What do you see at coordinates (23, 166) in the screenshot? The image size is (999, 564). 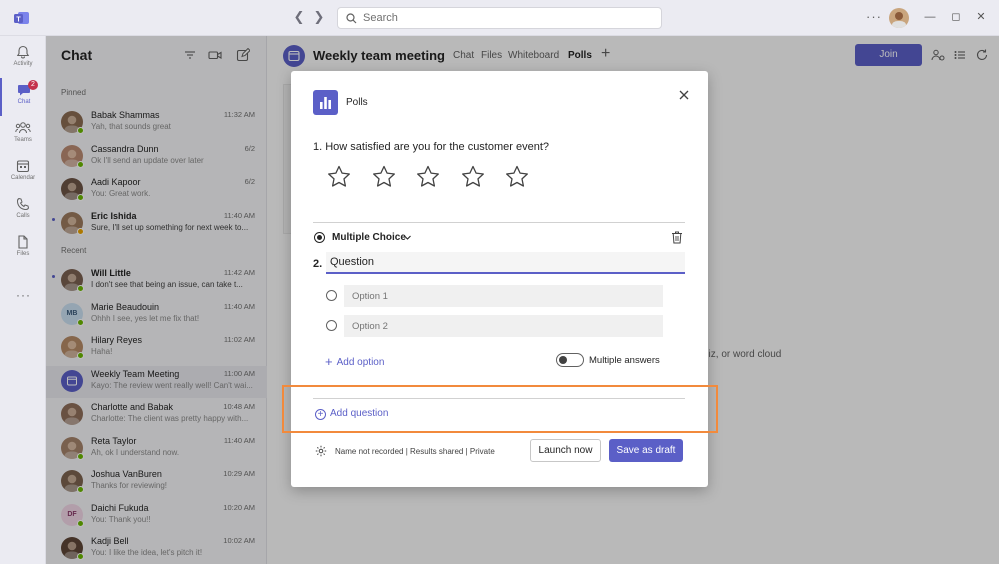 I see `calendar-icon` at bounding box center [23, 166].